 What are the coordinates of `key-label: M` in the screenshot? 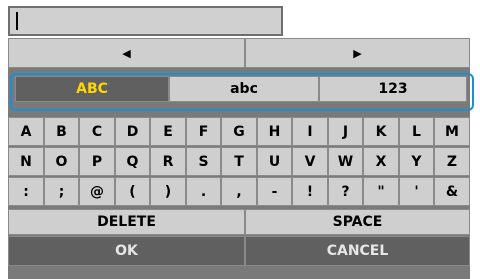 It's located at (452, 131).